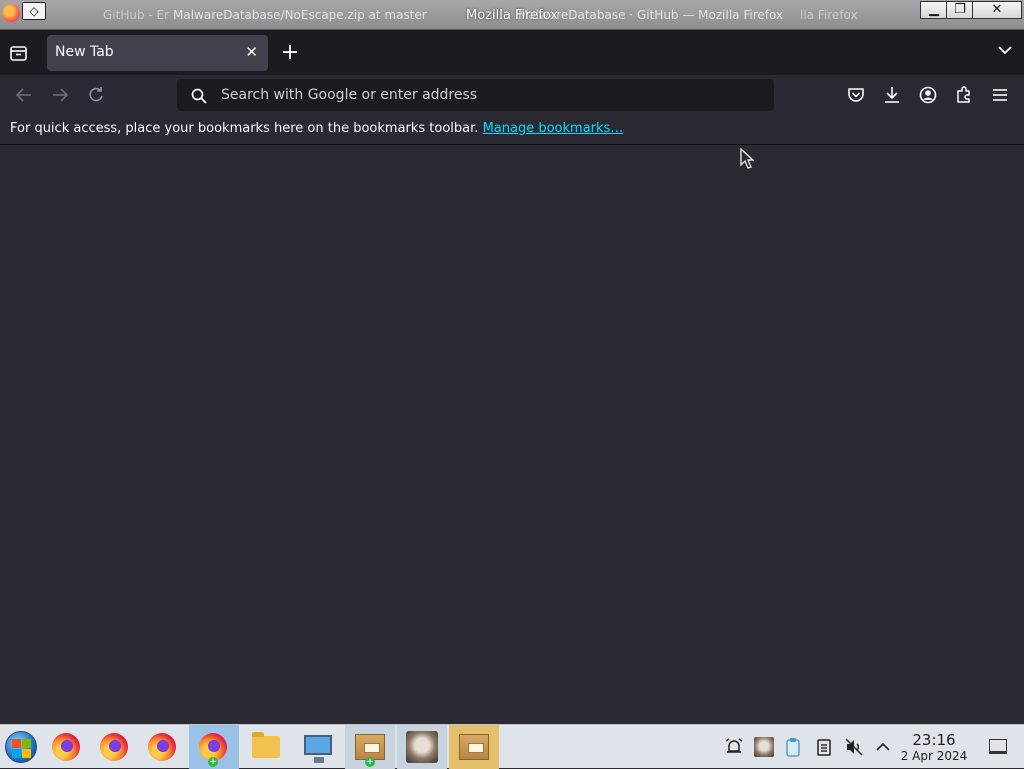  I want to click on taskbar-image-viewer, so click(422, 747).